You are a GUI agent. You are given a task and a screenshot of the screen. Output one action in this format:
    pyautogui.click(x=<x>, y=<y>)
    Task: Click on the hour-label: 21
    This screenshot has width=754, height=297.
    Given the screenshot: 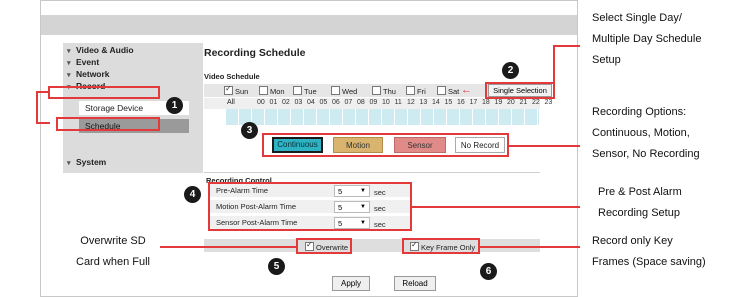 What is the action you would take?
    pyautogui.click(x=524, y=102)
    